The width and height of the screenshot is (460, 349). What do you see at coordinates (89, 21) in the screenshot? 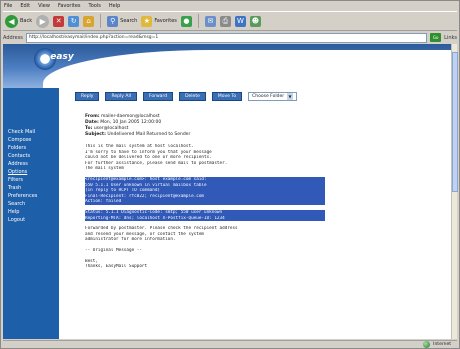
I see `home-icon: ⌂` at bounding box center [89, 21].